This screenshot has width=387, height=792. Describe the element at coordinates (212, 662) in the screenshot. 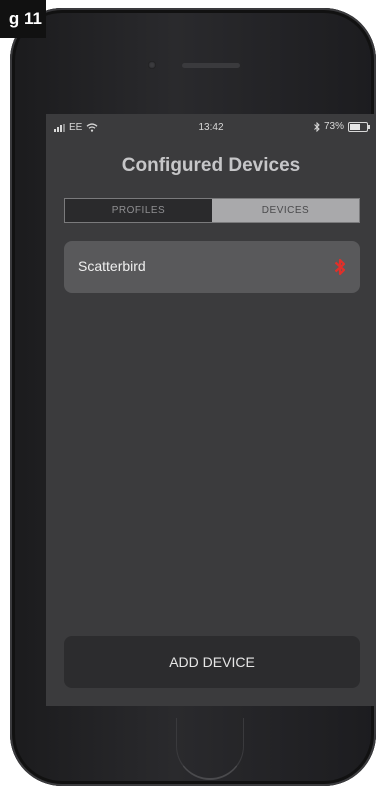

I see `add-device-button: ADD DEVICE` at that location.